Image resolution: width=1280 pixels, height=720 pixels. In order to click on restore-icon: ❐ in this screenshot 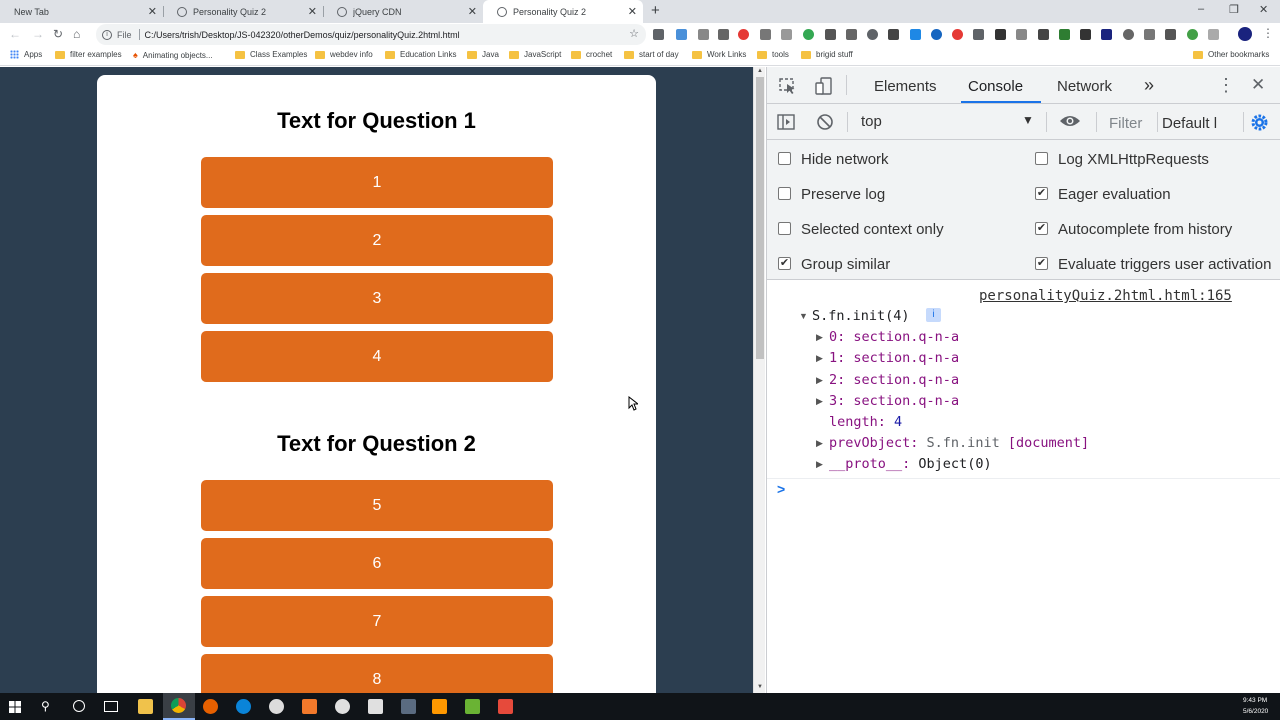, I will do `click(1234, 9)`.